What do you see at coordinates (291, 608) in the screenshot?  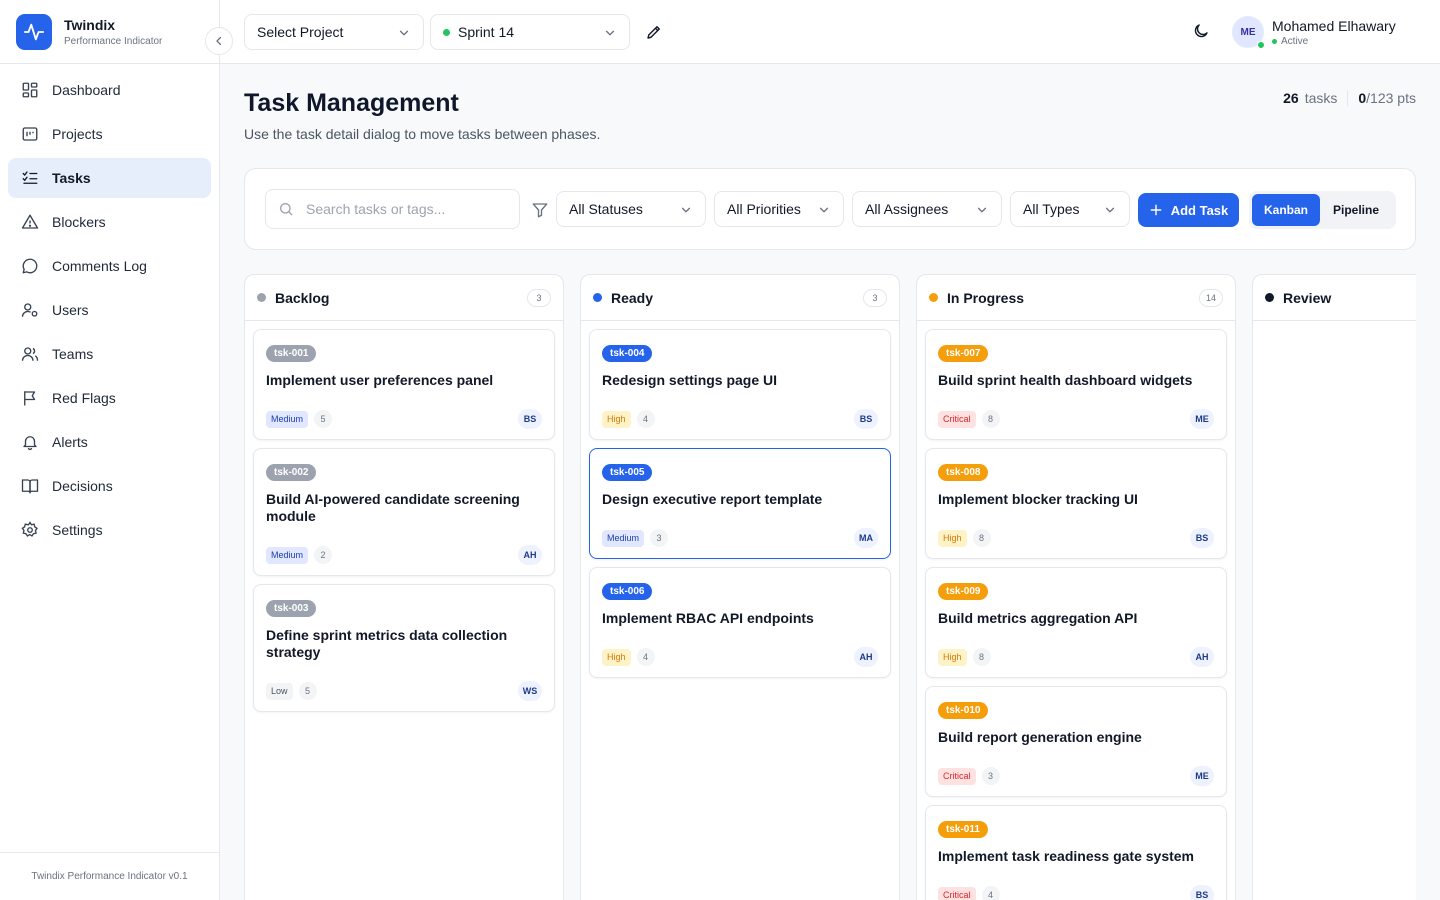 I see `task-id-badge: tsk-003` at bounding box center [291, 608].